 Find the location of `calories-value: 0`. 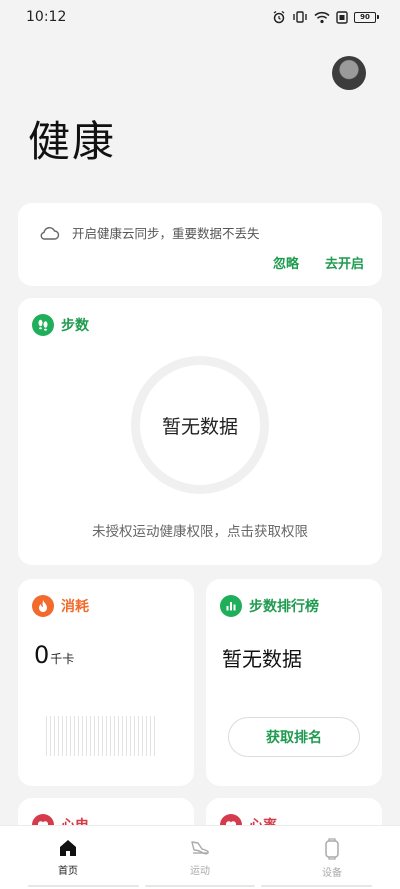

calories-value: 0 is located at coordinates (42, 655).